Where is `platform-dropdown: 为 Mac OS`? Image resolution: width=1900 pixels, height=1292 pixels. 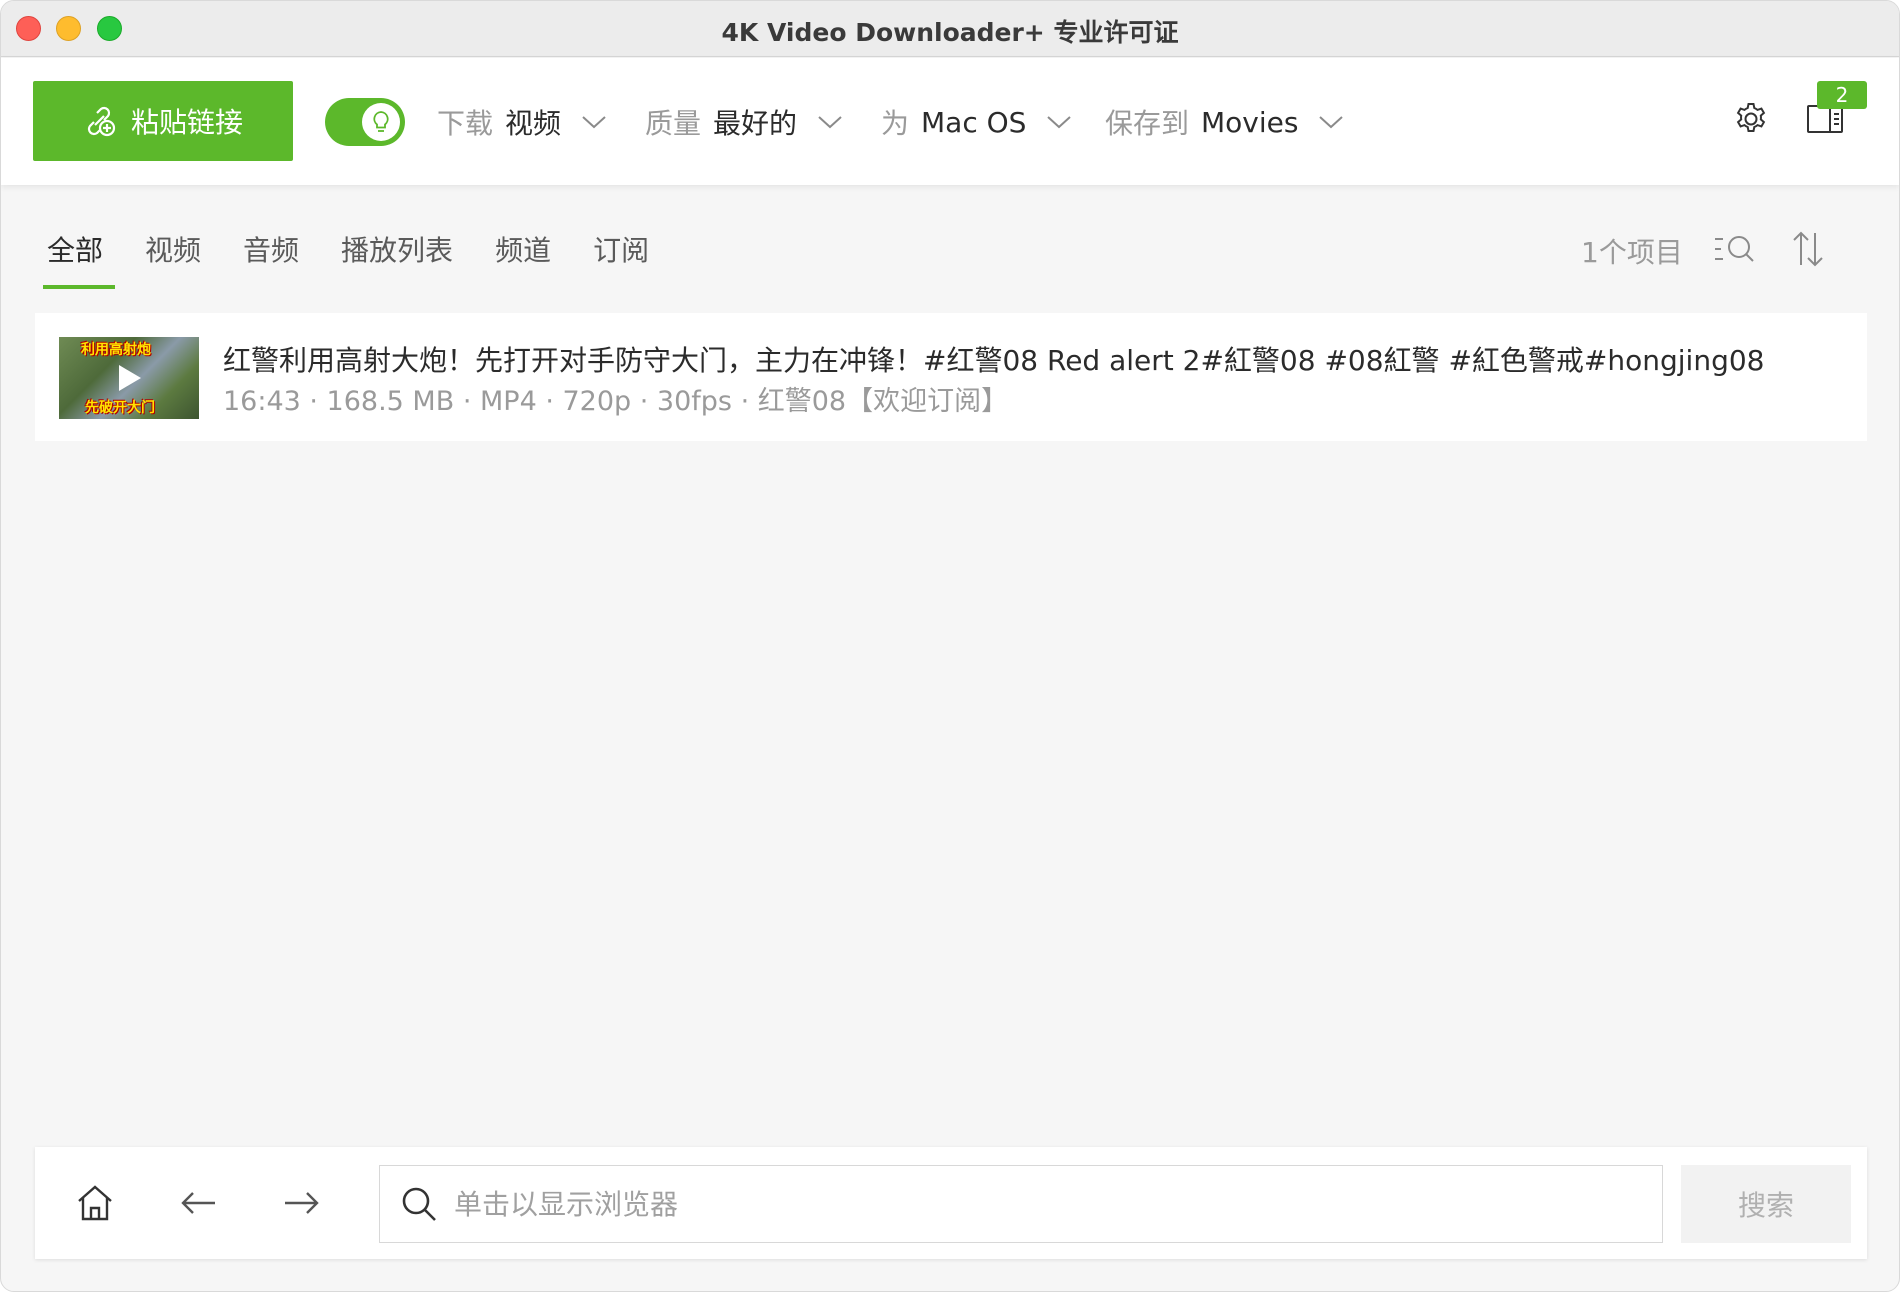 platform-dropdown: 为 Mac OS is located at coordinates (976, 122).